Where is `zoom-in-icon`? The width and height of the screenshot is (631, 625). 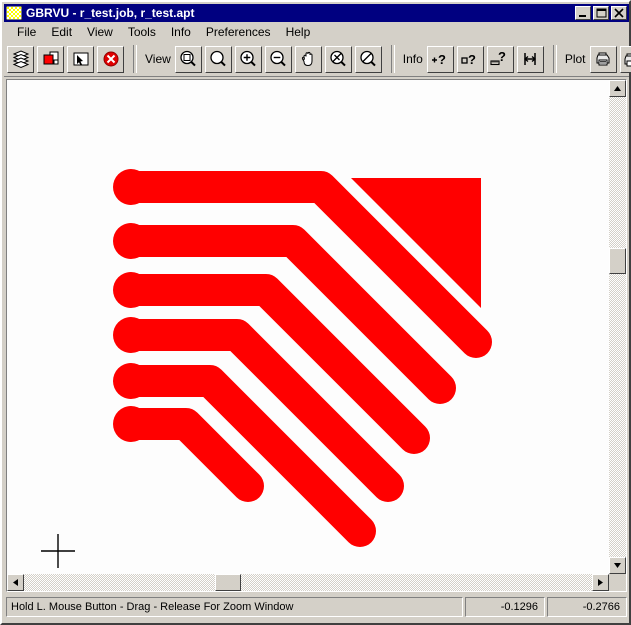
zoom-in-icon is located at coordinates (248, 59).